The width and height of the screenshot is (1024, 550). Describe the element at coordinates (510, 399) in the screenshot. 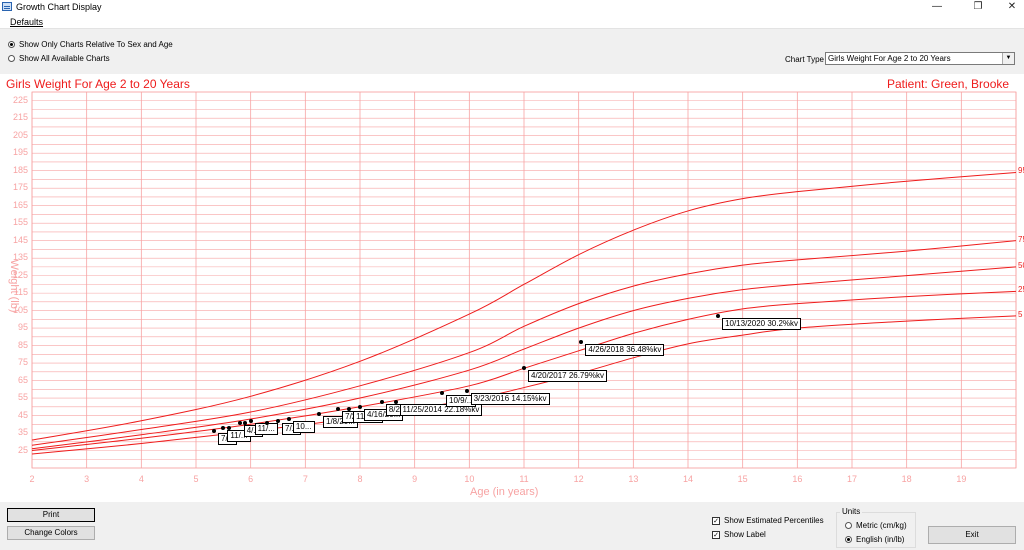

I see `measurement-label: 3/23/2016 14.15%kv` at that location.